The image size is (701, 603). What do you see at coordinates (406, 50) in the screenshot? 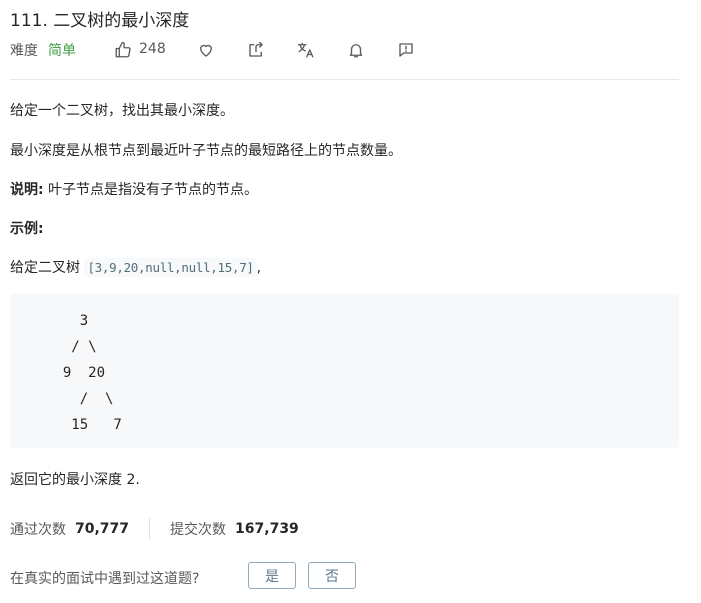
I see `feedback-icon` at bounding box center [406, 50].